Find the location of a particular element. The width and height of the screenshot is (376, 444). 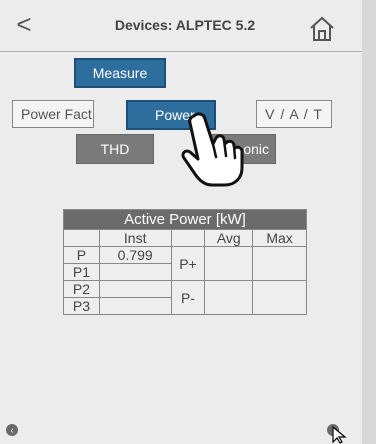

thd-button: THD is located at coordinates (115, 149).